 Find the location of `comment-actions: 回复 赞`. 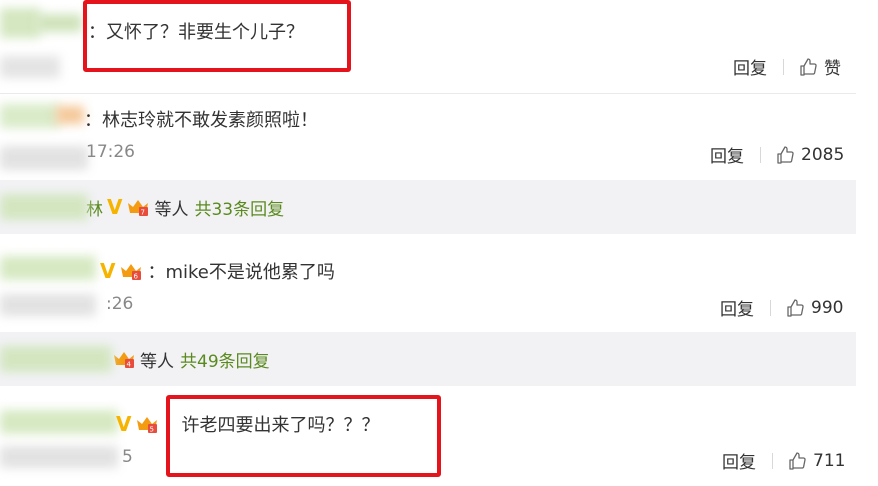

comment-actions: 回复 赞 is located at coordinates (787, 66).